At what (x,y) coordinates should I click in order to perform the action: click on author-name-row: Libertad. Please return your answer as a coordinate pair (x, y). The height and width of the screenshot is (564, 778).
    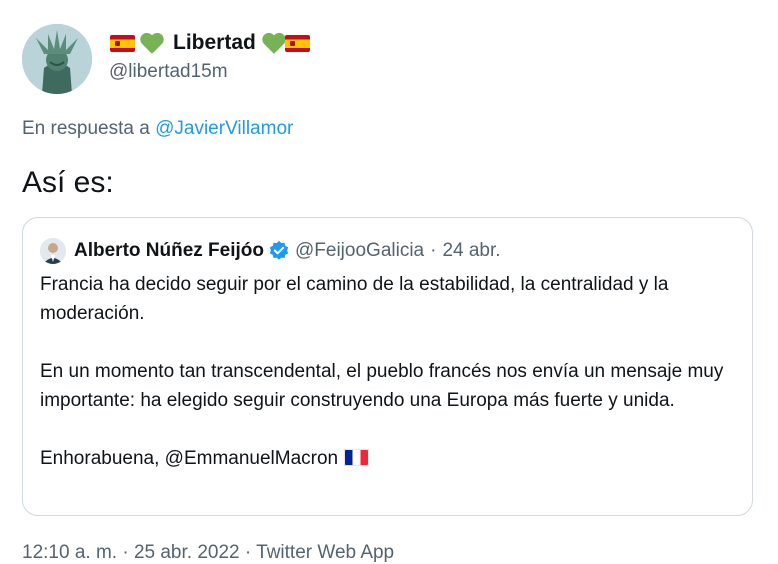
    Looking at the image, I should click on (210, 43).